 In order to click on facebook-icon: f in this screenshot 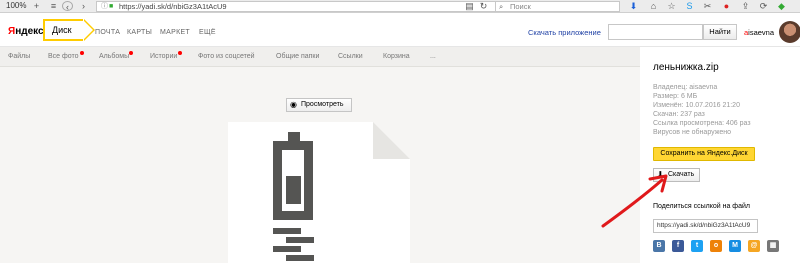, I will do `click(678, 246)`.